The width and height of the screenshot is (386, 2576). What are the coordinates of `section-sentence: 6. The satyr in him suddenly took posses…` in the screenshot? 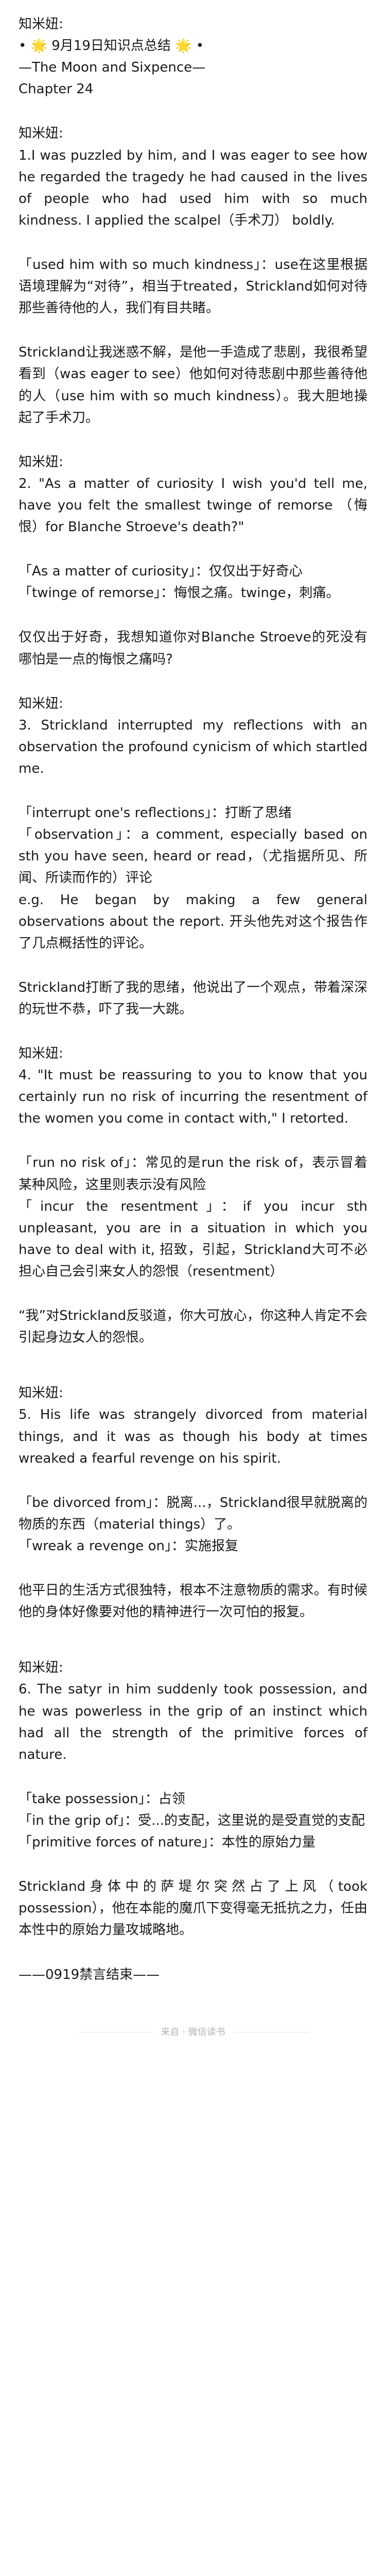 It's located at (193, 1722).